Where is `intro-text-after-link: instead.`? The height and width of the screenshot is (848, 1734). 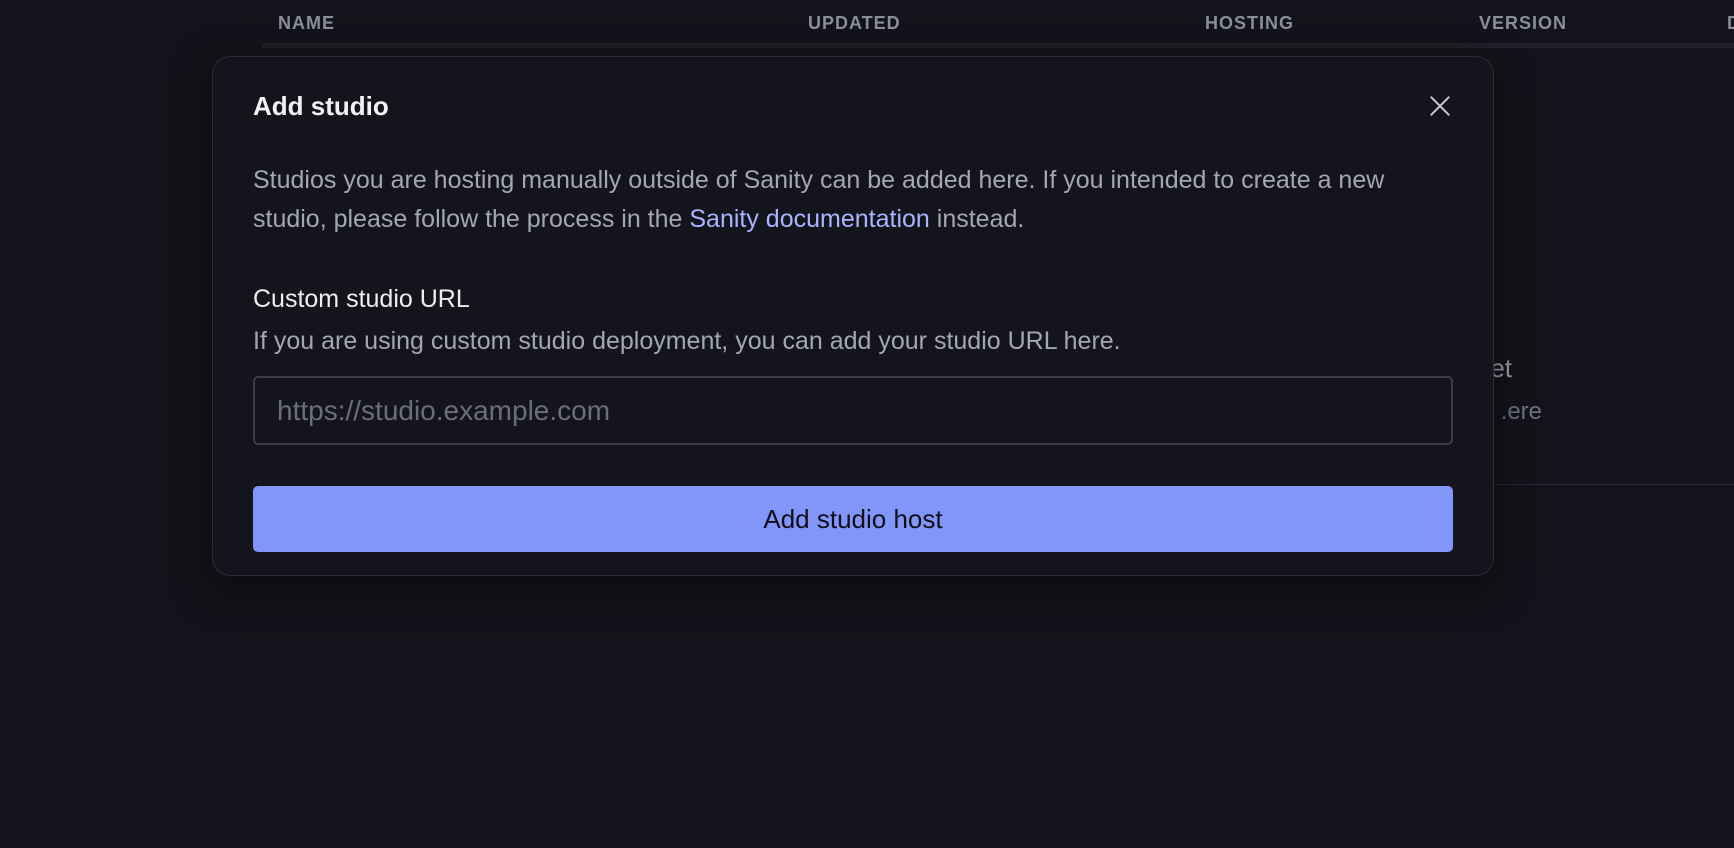 intro-text-after-link: instead. is located at coordinates (977, 219).